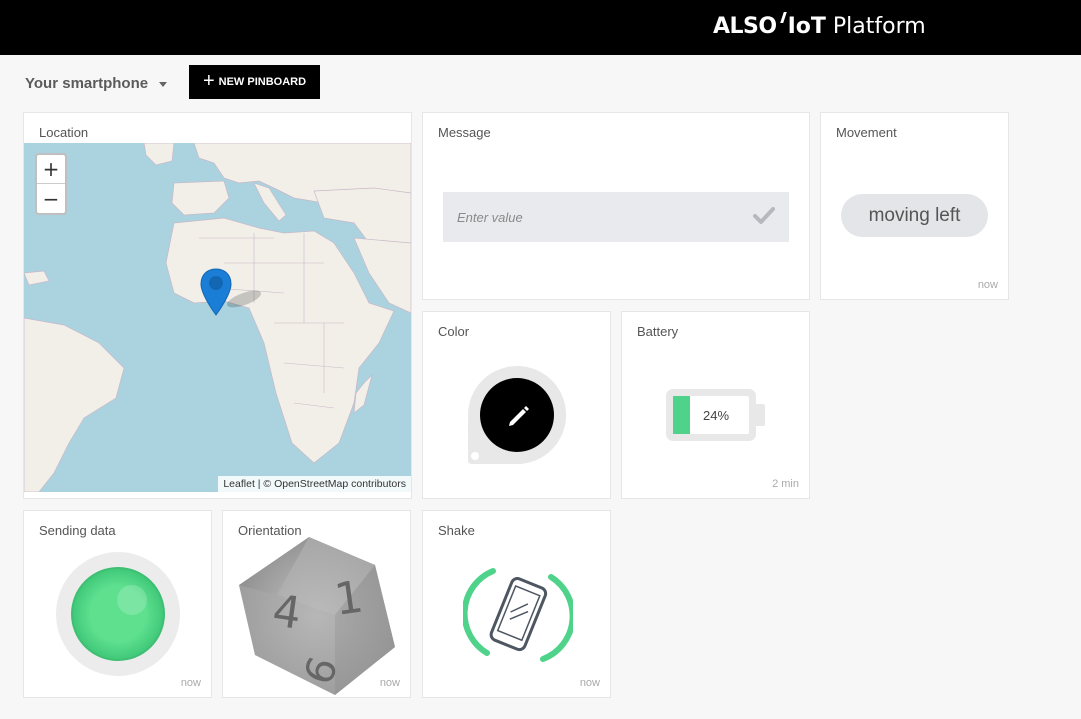 This screenshot has height=719, width=1081. Describe the element at coordinates (64, 132) in the screenshot. I see `card-title: Location` at that location.